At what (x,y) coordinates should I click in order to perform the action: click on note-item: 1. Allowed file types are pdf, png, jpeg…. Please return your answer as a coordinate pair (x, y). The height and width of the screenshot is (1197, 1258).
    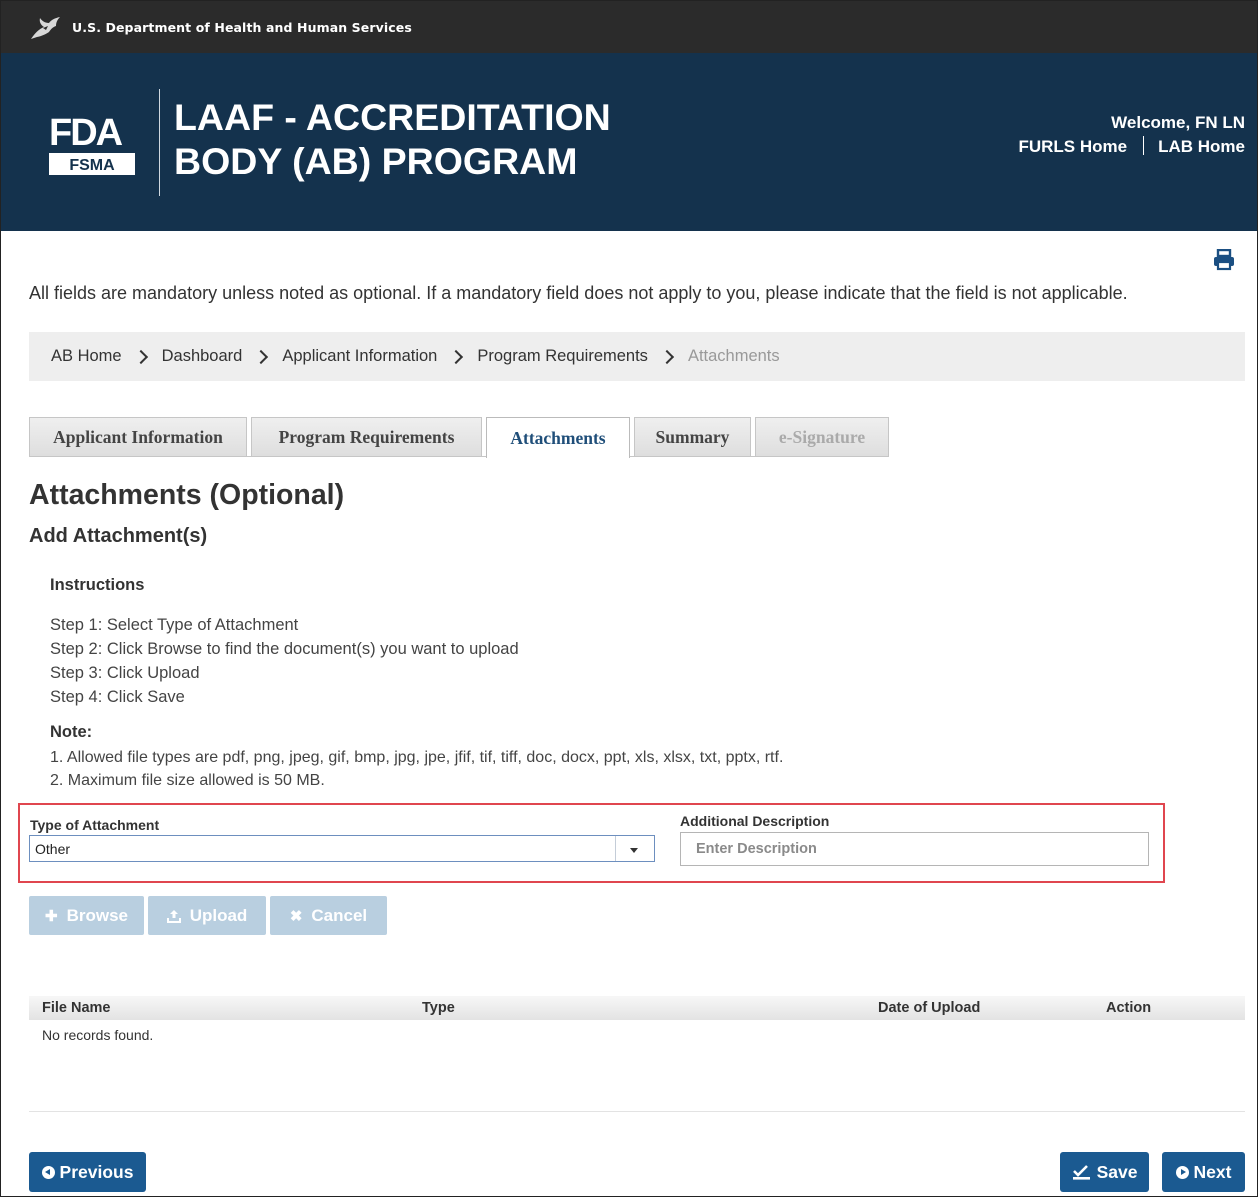
    Looking at the image, I should click on (417, 757).